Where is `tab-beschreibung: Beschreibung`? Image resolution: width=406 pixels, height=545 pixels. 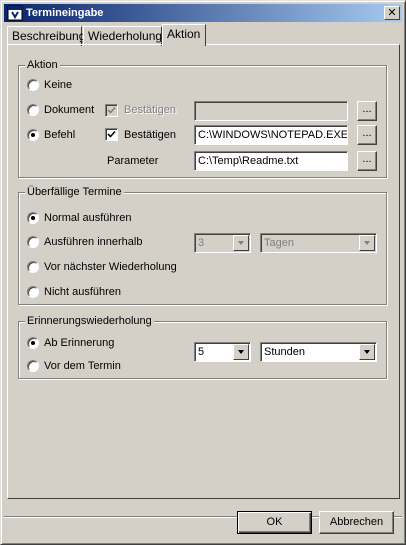
tab-beschreibung: Beschreibung is located at coordinates (46, 36).